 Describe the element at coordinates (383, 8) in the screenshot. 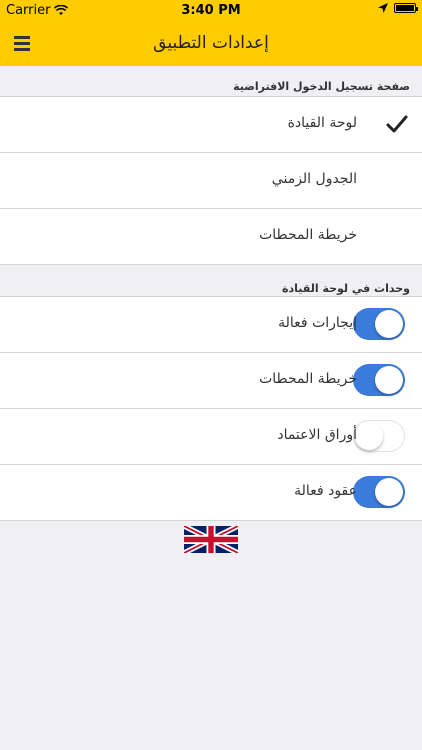

I see `location-arrow-icon` at that location.